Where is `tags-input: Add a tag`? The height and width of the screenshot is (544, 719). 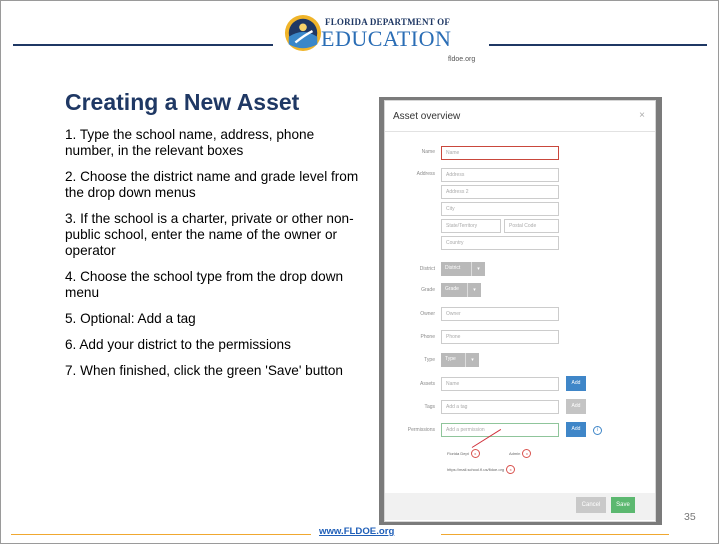 tags-input: Add a tag is located at coordinates (500, 407).